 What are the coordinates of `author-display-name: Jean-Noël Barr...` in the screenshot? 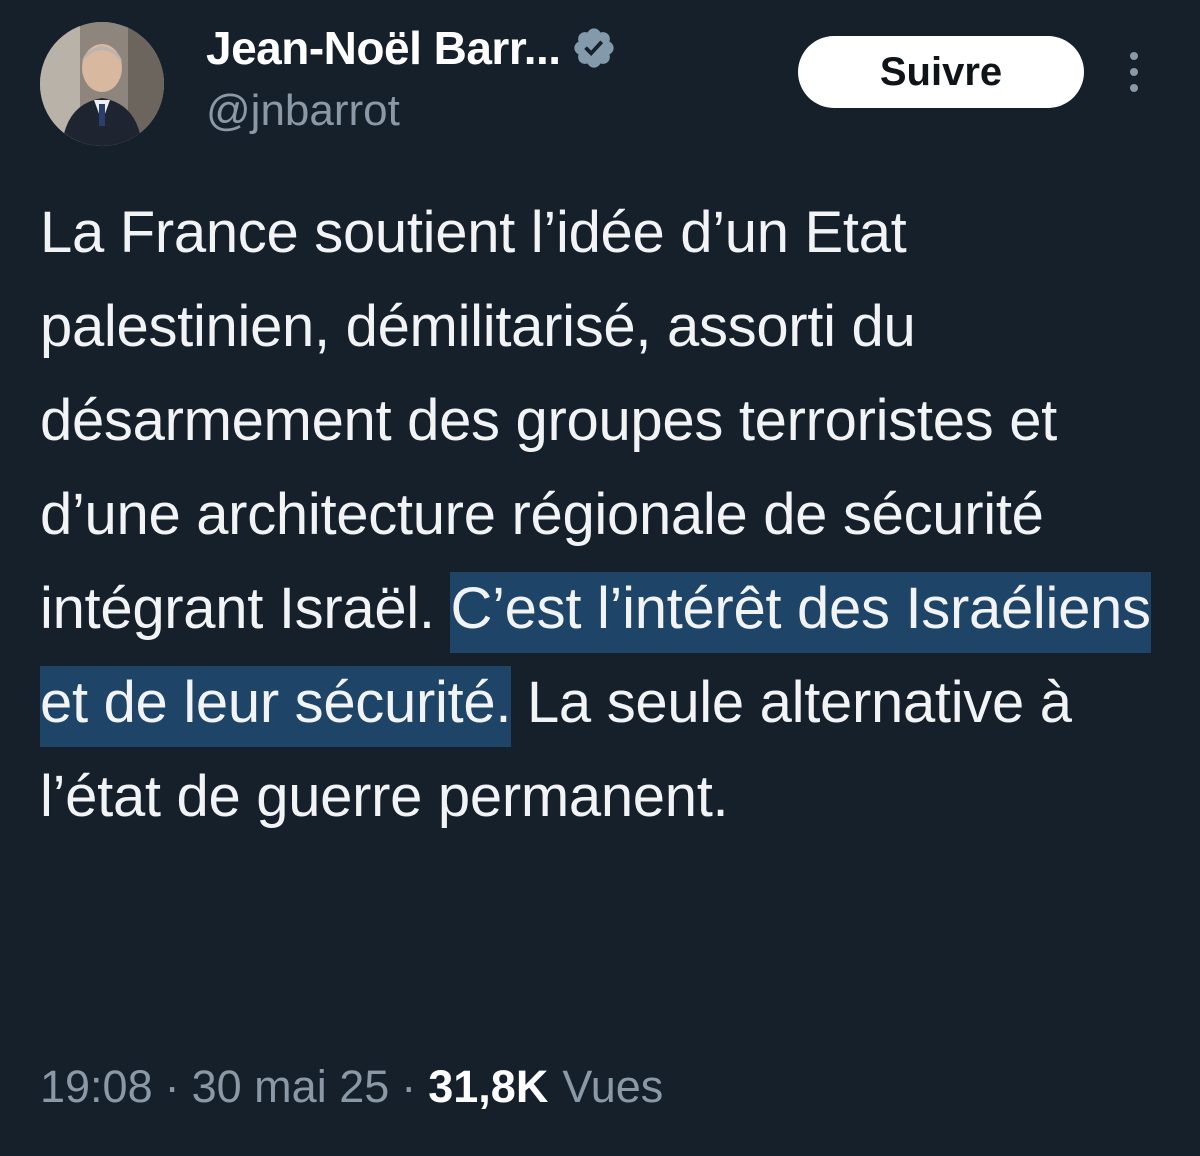 It's located at (383, 48).